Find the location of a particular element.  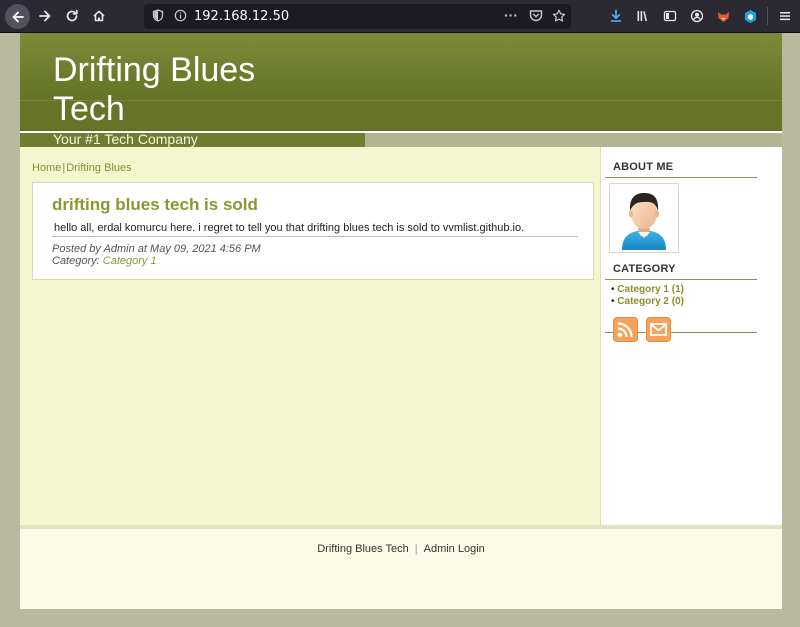

post-category-link: Category 1 is located at coordinates (130, 261).